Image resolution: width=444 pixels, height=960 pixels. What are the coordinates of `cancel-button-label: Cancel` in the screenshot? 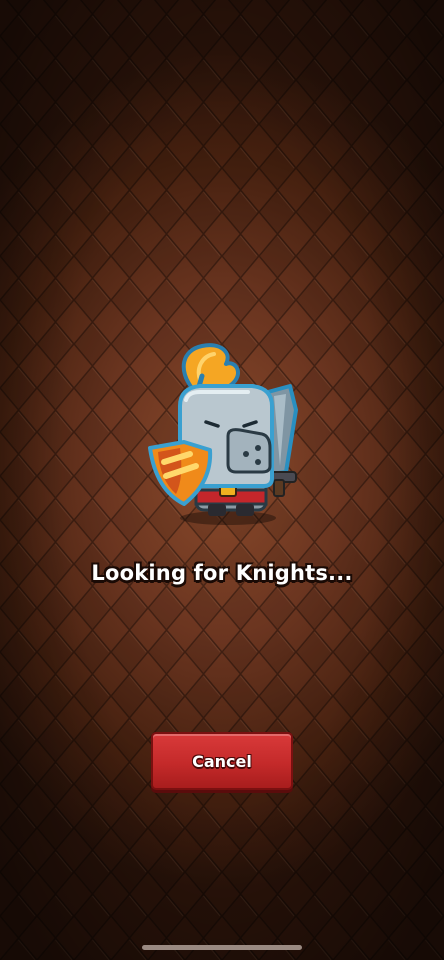 It's located at (222, 761).